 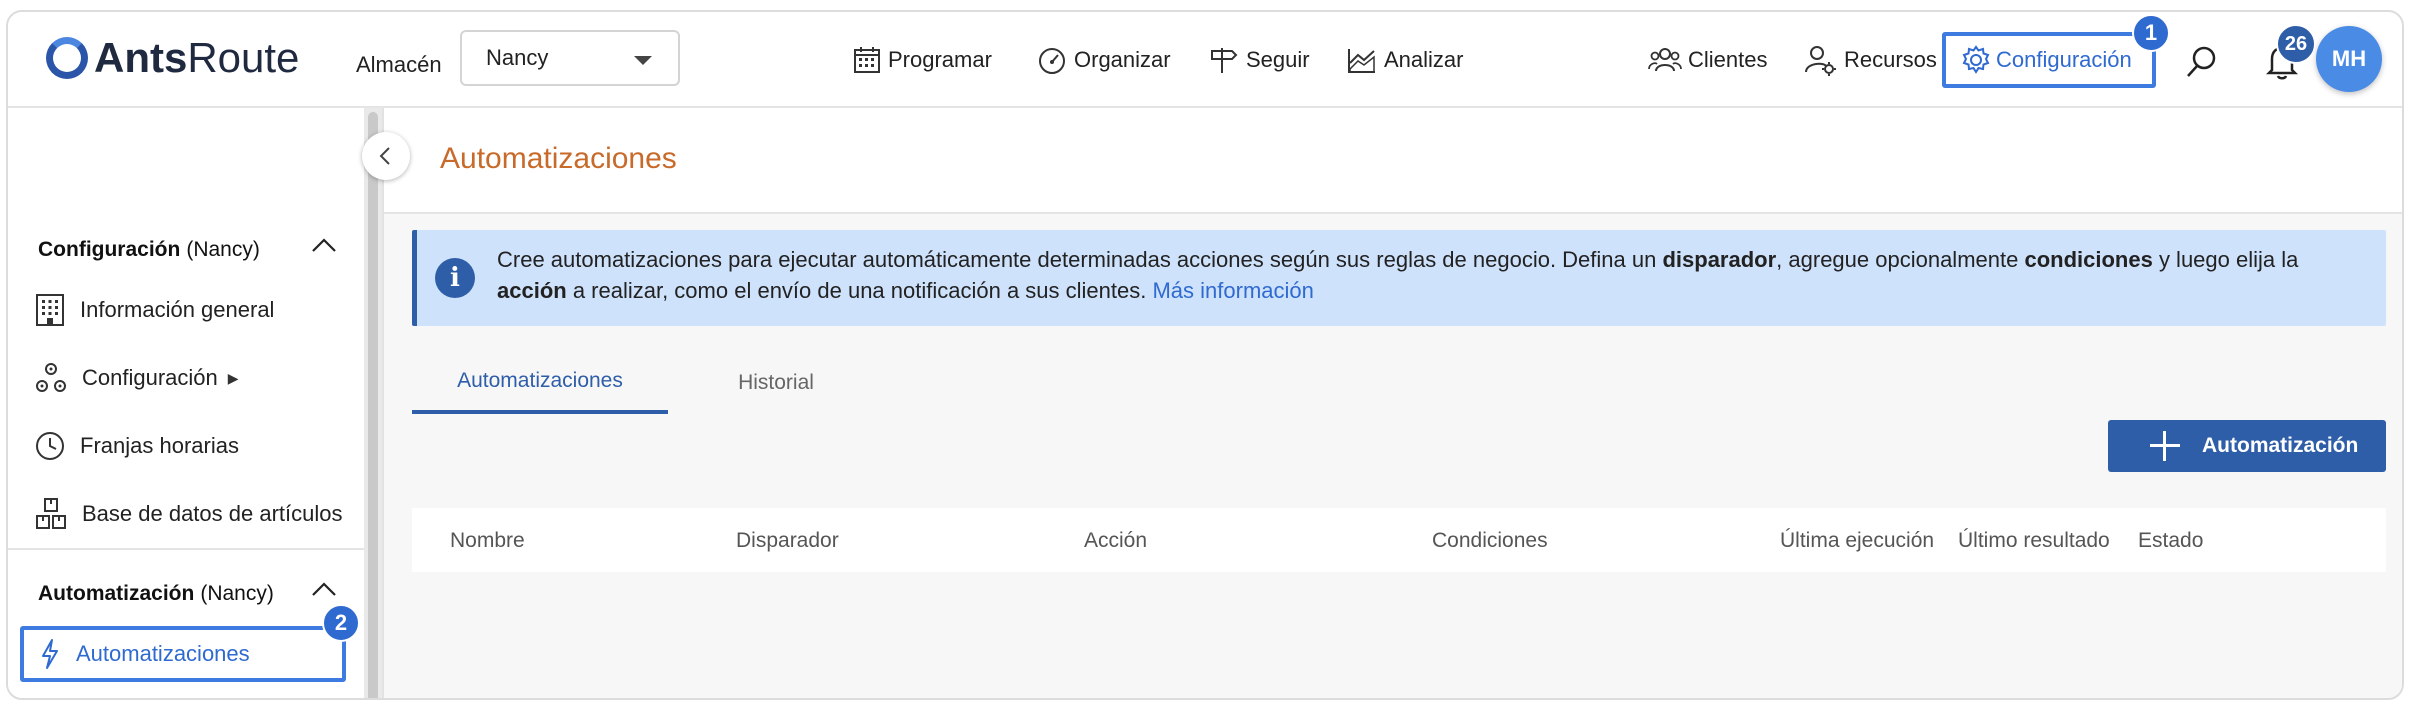 I want to click on user-gear-icon, so click(x=1820, y=61).